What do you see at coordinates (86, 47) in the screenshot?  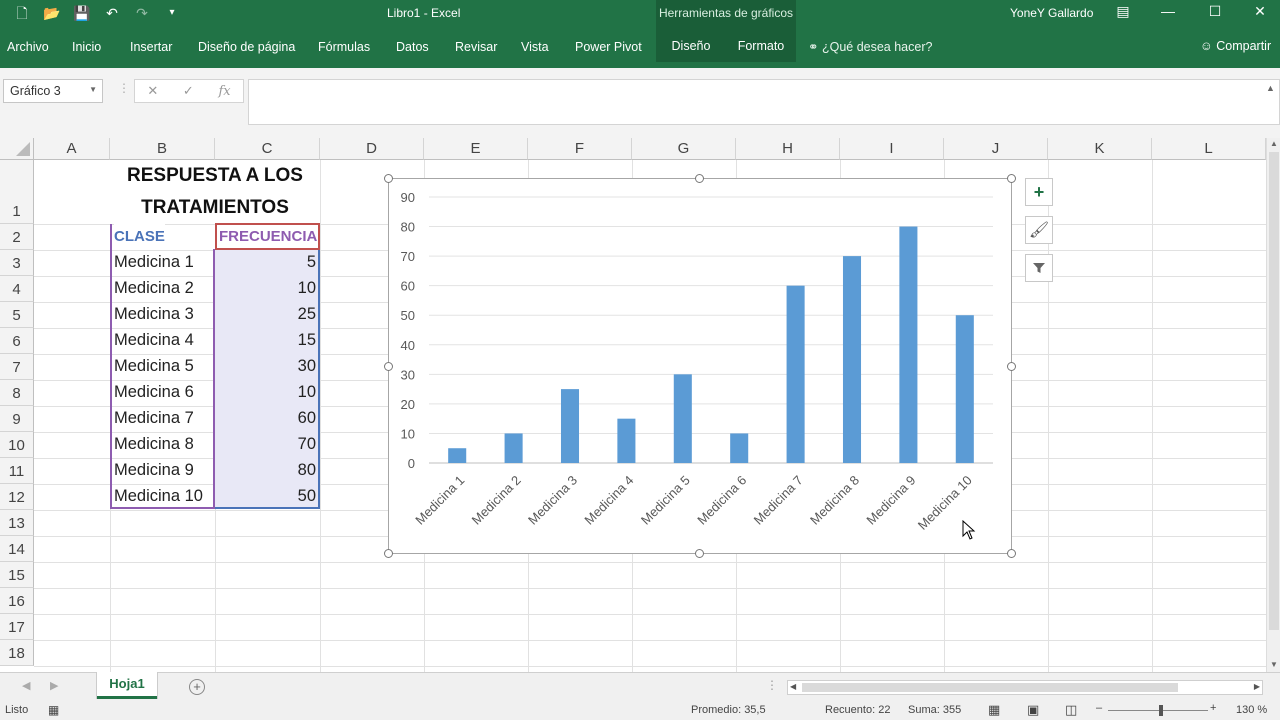 I see `tab-inicio: Inicio` at bounding box center [86, 47].